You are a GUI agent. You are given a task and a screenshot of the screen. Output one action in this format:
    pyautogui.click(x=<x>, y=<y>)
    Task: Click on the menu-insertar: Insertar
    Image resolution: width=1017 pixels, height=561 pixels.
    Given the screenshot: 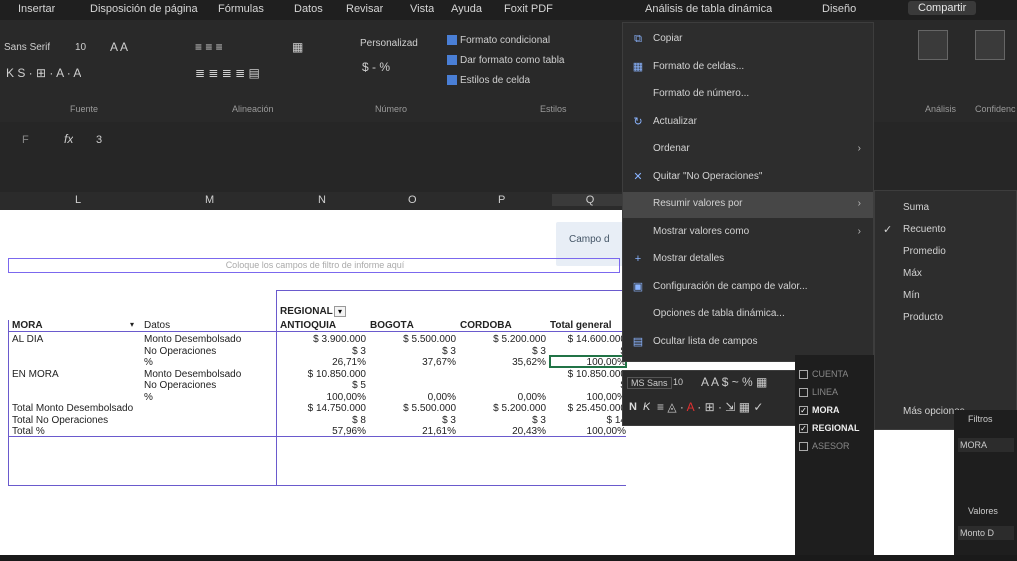 What is the action you would take?
    pyautogui.click(x=36, y=9)
    